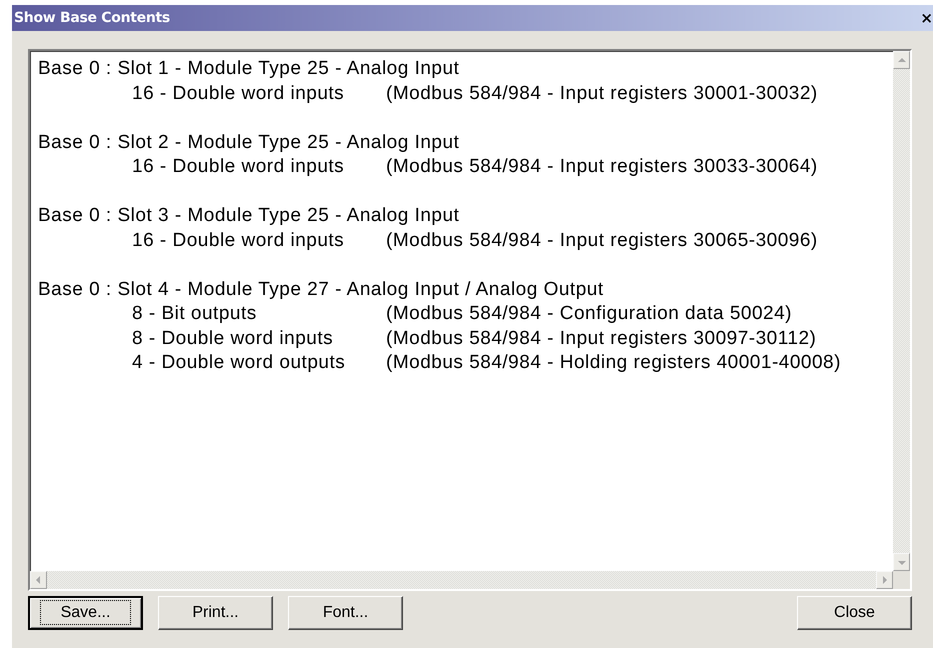 This screenshot has width=933, height=648. What do you see at coordinates (249, 142) in the screenshot?
I see `module-heading: Base 0 : Slot 2 - Module Type 25 - Analog Input` at bounding box center [249, 142].